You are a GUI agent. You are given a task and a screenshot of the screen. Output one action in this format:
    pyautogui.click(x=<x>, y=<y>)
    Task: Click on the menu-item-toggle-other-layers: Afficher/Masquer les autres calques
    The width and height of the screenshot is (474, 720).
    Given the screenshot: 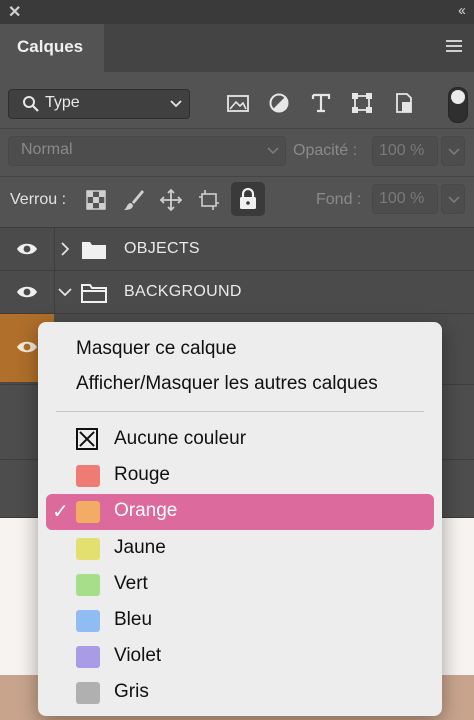 What is the action you would take?
    pyautogui.click(x=240, y=385)
    